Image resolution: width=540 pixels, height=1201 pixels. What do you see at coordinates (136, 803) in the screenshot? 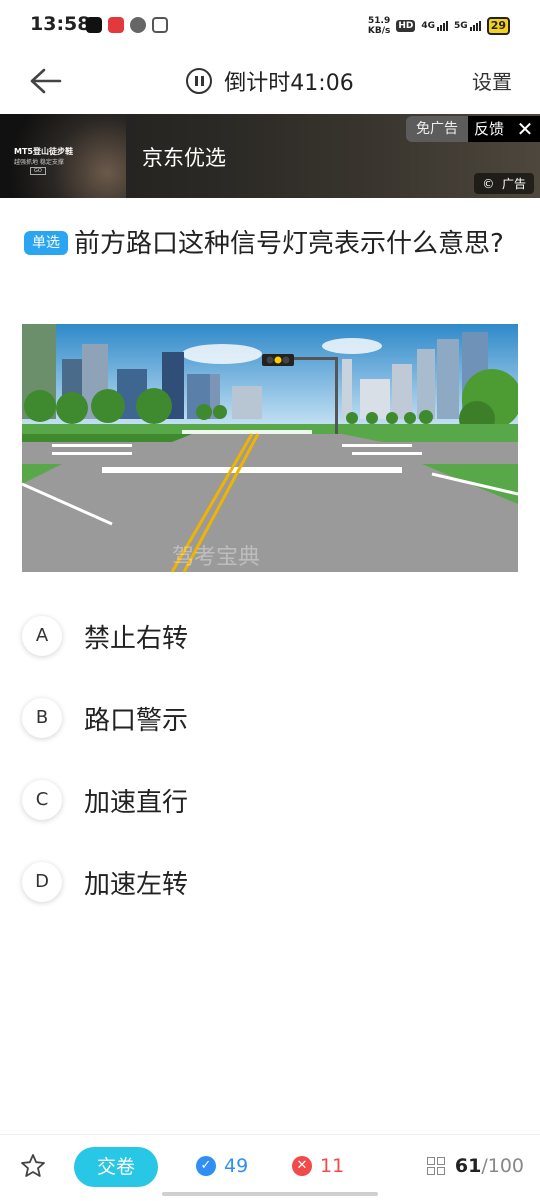
I see `option-c-text: 加速直行` at bounding box center [136, 803].